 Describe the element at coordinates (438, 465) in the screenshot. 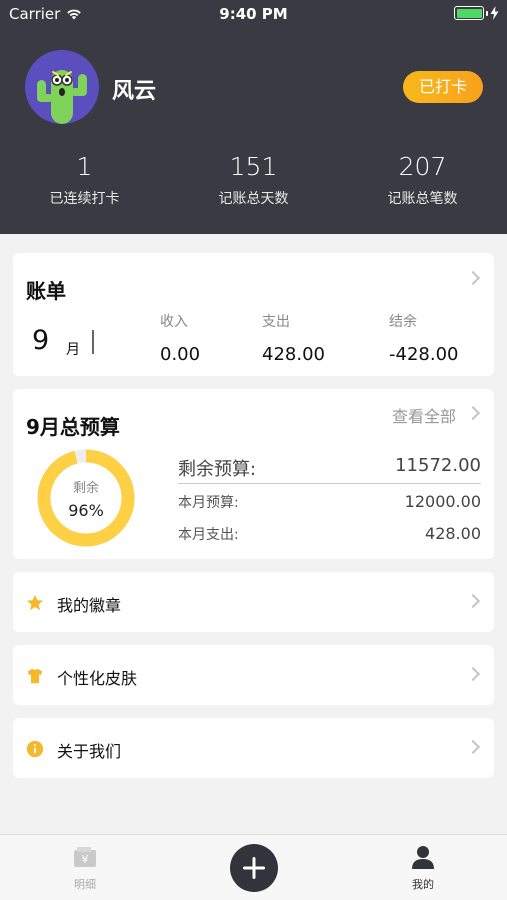

I see `remaining-budget-value: 11572.00` at that location.